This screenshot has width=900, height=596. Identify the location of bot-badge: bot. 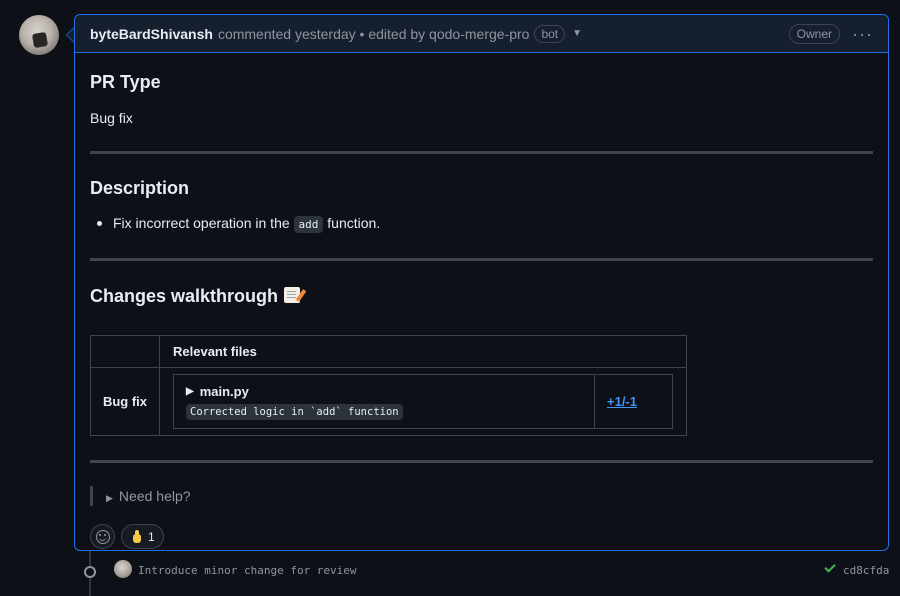
(550, 33).